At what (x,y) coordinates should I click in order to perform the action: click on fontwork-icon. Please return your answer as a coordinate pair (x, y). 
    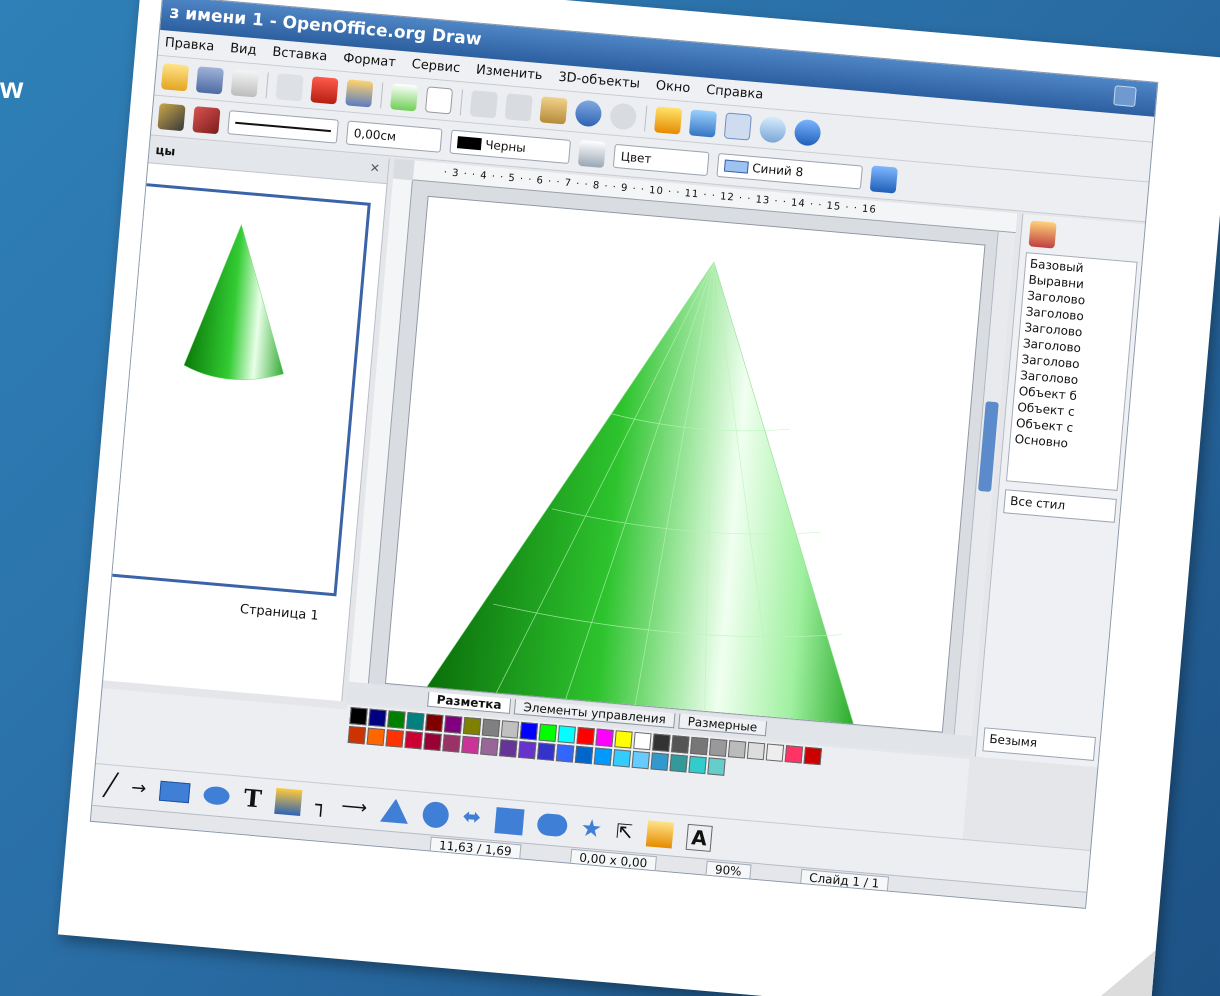
    Looking at the image, I should click on (659, 834).